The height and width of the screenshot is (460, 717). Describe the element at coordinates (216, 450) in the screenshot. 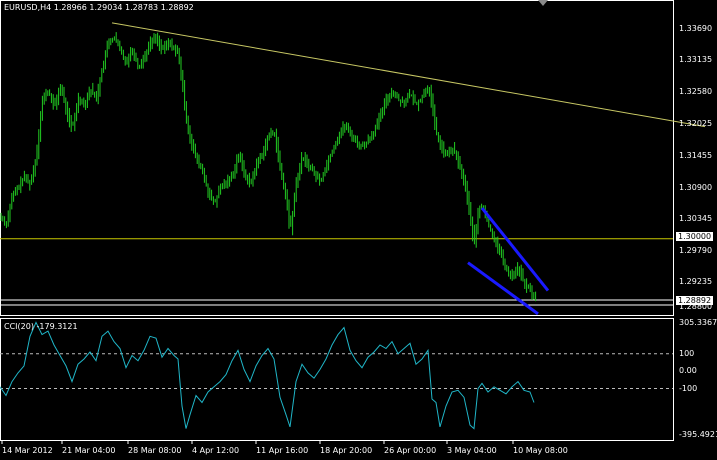

I see `time-tick-label: 4 Apr 12:00` at that location.